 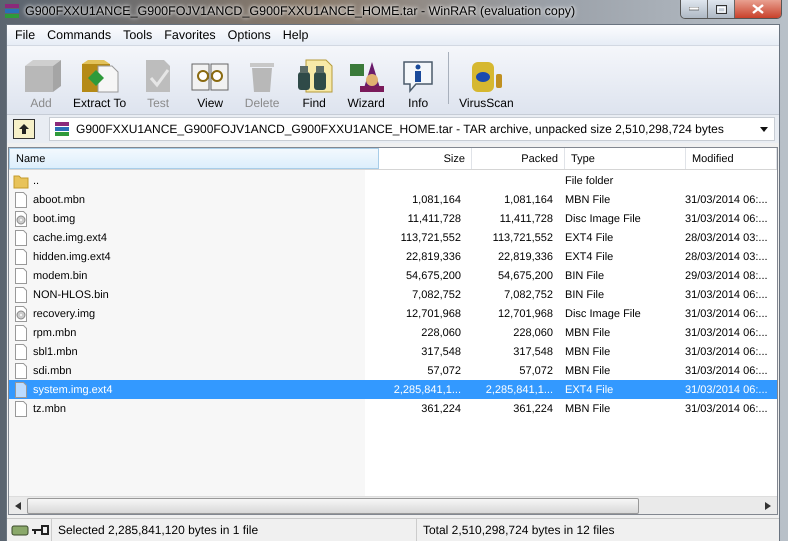 What do you see at coordinates (54, 218) in the screenshot?
I see `file-name: boot.img` at bounding box center [54, 218].